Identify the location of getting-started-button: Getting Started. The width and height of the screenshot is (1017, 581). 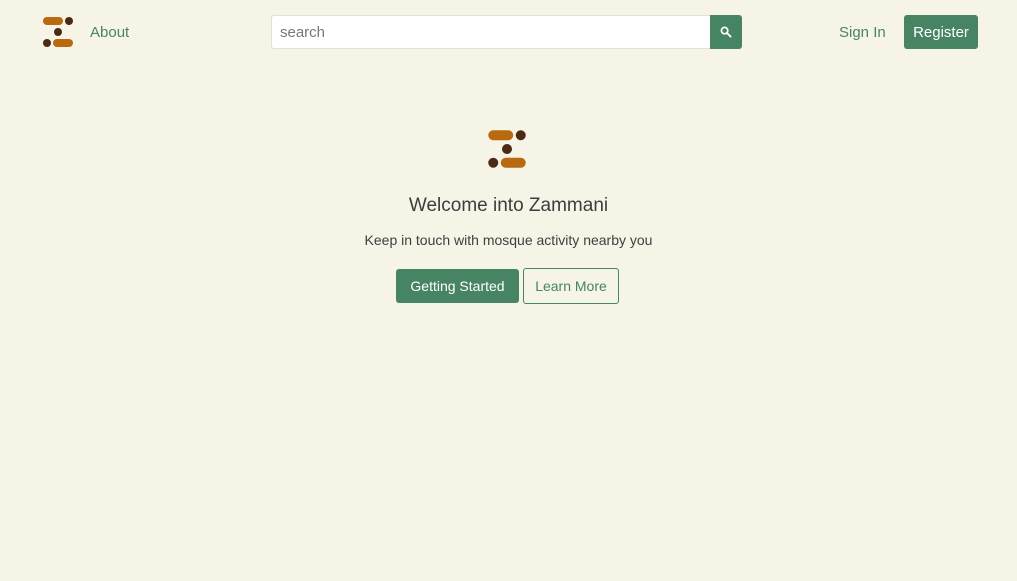
(457, 286).